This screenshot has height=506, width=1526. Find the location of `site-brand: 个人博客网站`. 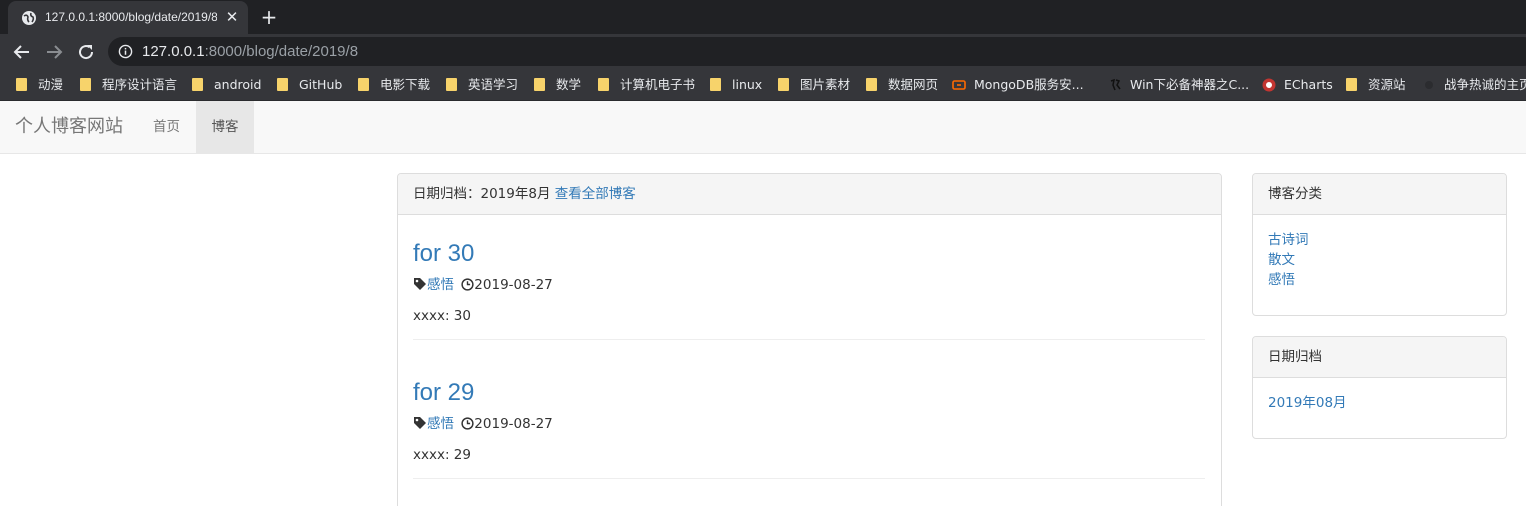

site-brand: 个人博客网站 is located at coordinates (69, 127).